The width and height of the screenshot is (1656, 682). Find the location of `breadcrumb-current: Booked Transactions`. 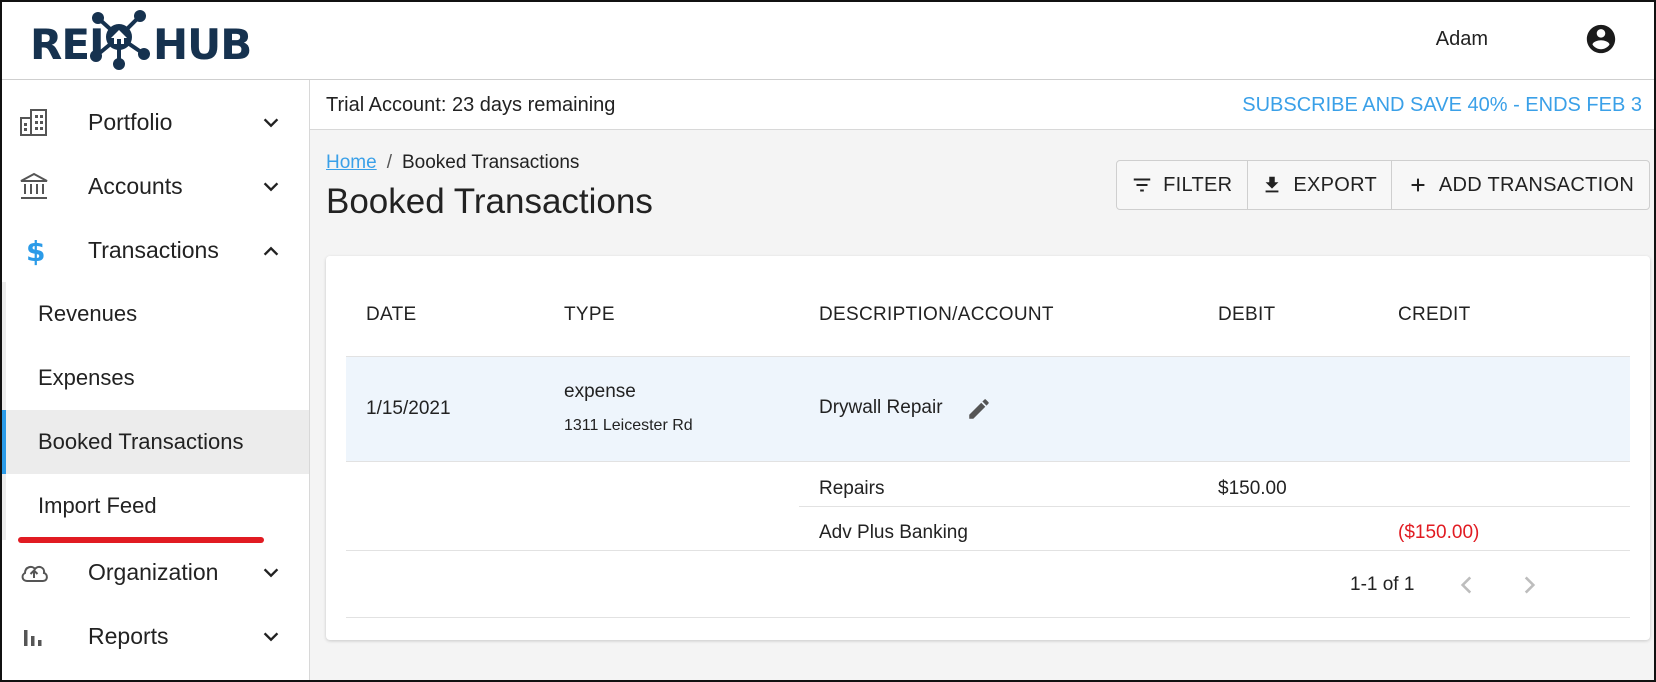

breadcrumb-current: Booked Transactions is located at coordinates (490, 162).